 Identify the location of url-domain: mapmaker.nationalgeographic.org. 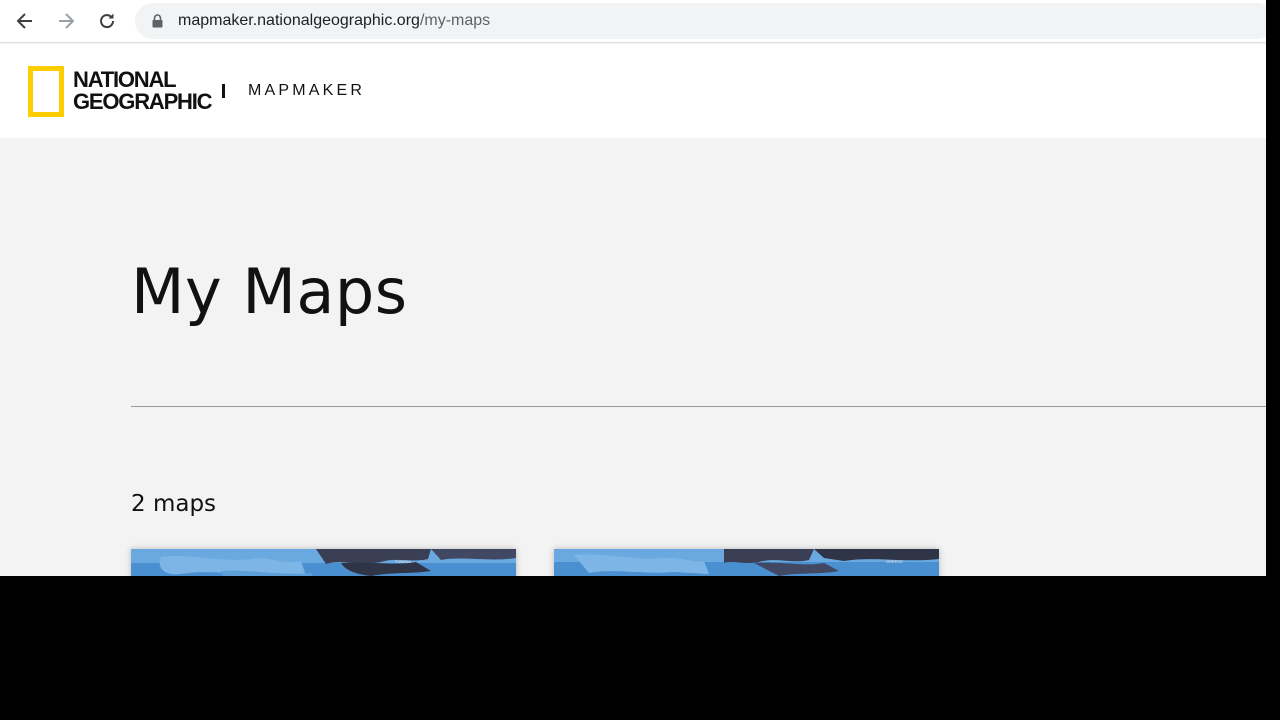
(299, 20).